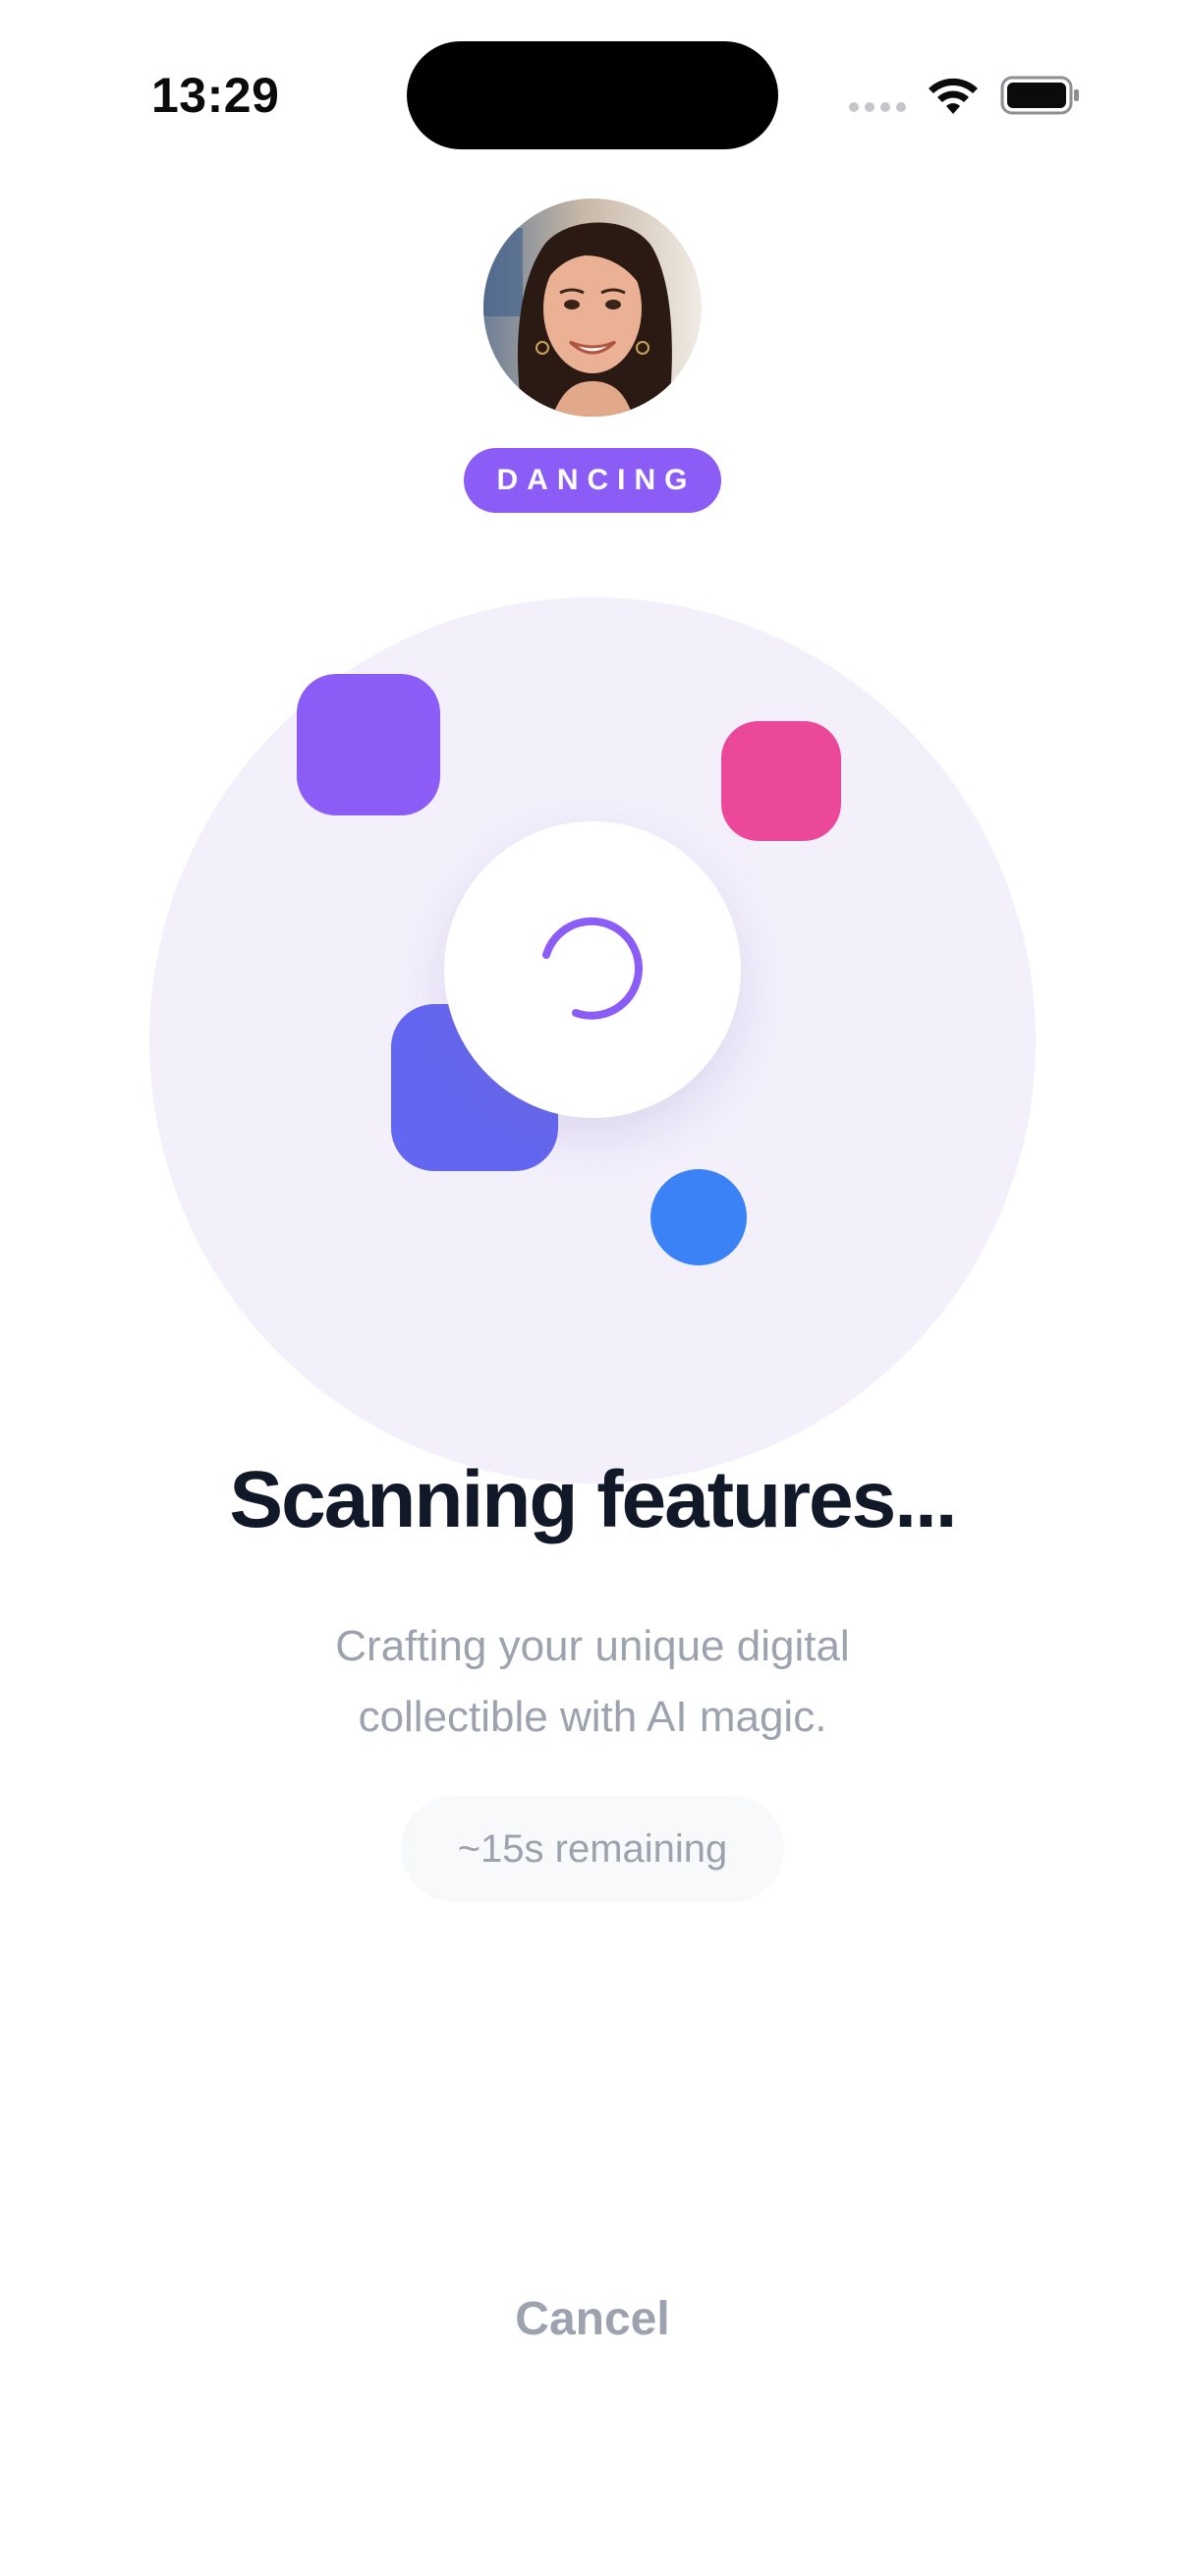 The height and width of the screenshot is (2576, 1185). I want to click on subtitle-line-2: collectible with AI magic., so click(592, 1717).